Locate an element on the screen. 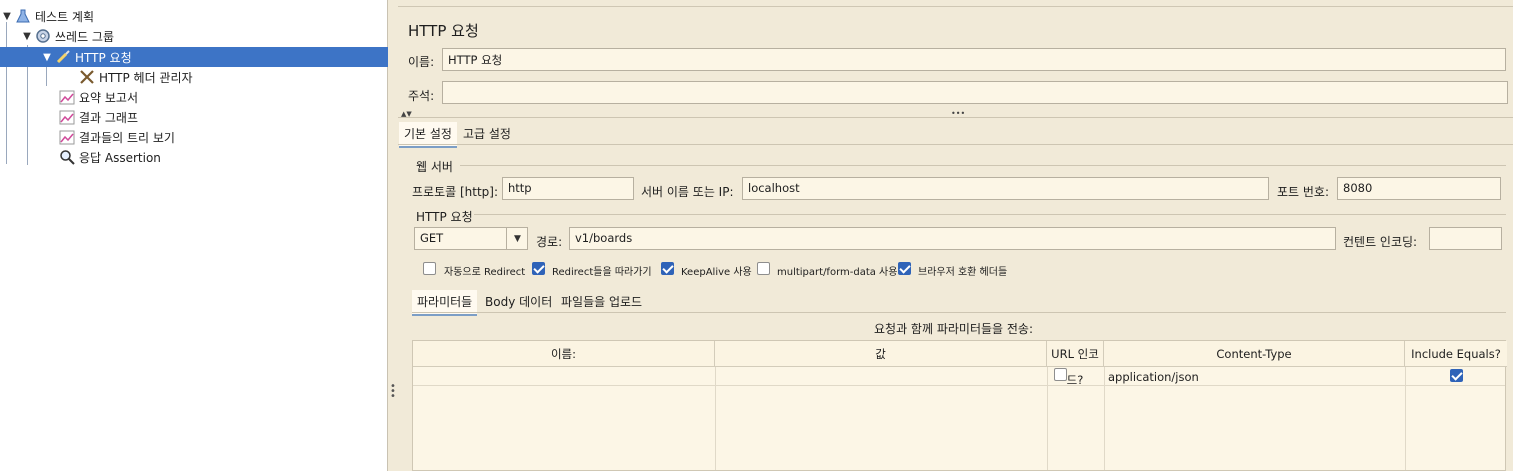  tree-item-http-request: ▼ HTTP 요청 is located at coordinates (194, 57).